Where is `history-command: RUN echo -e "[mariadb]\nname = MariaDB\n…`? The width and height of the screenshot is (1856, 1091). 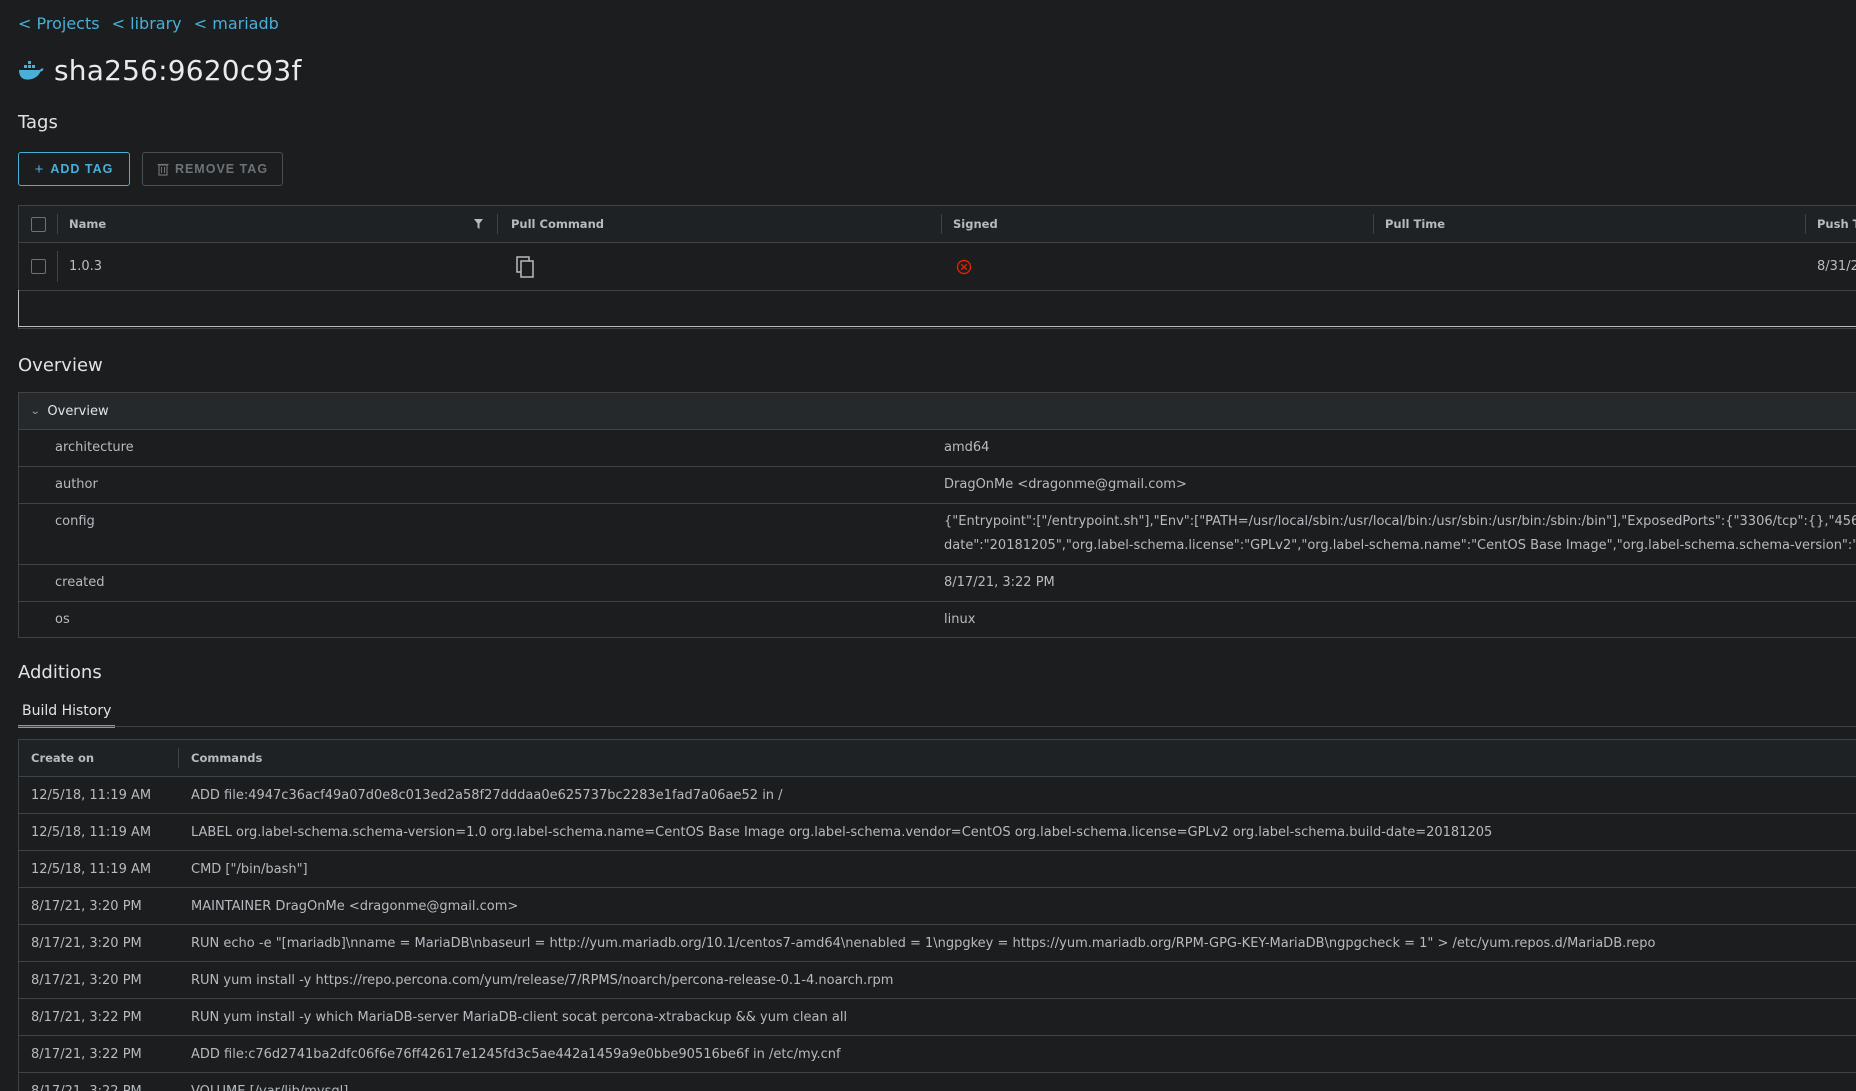
history-command: RUN echo -e "[mariadb]\nname = MariaDB\n… is located at coordinates (923, 943).